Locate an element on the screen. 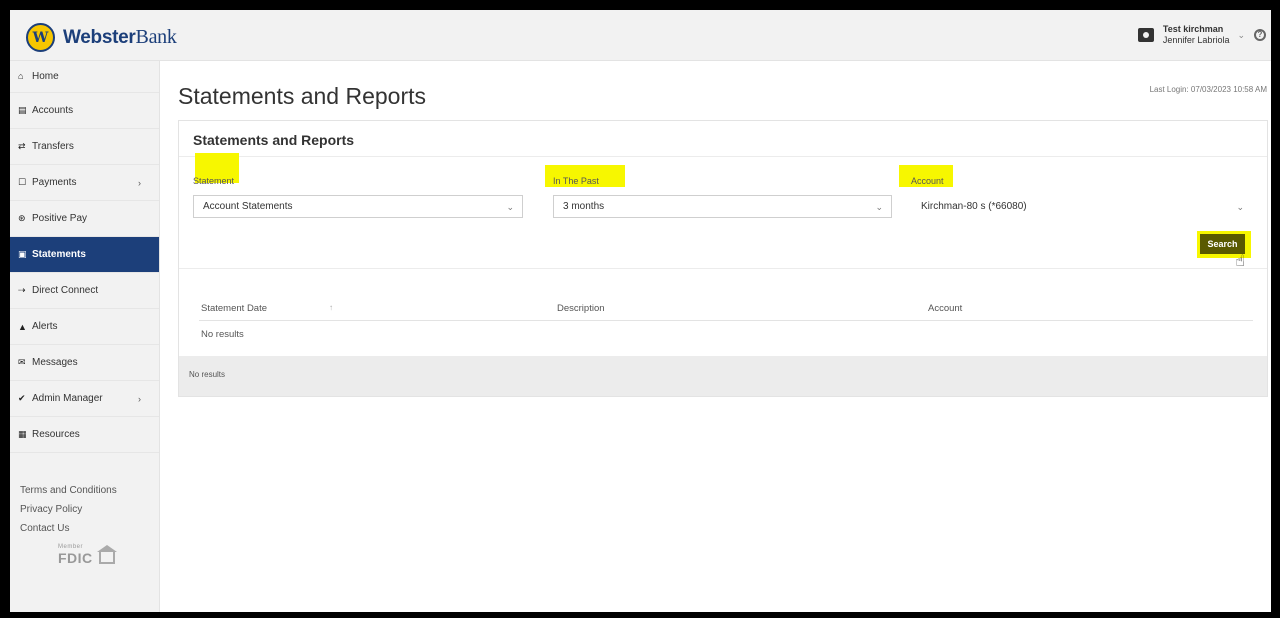  column-account: Account is located at coordinates (945, 308).